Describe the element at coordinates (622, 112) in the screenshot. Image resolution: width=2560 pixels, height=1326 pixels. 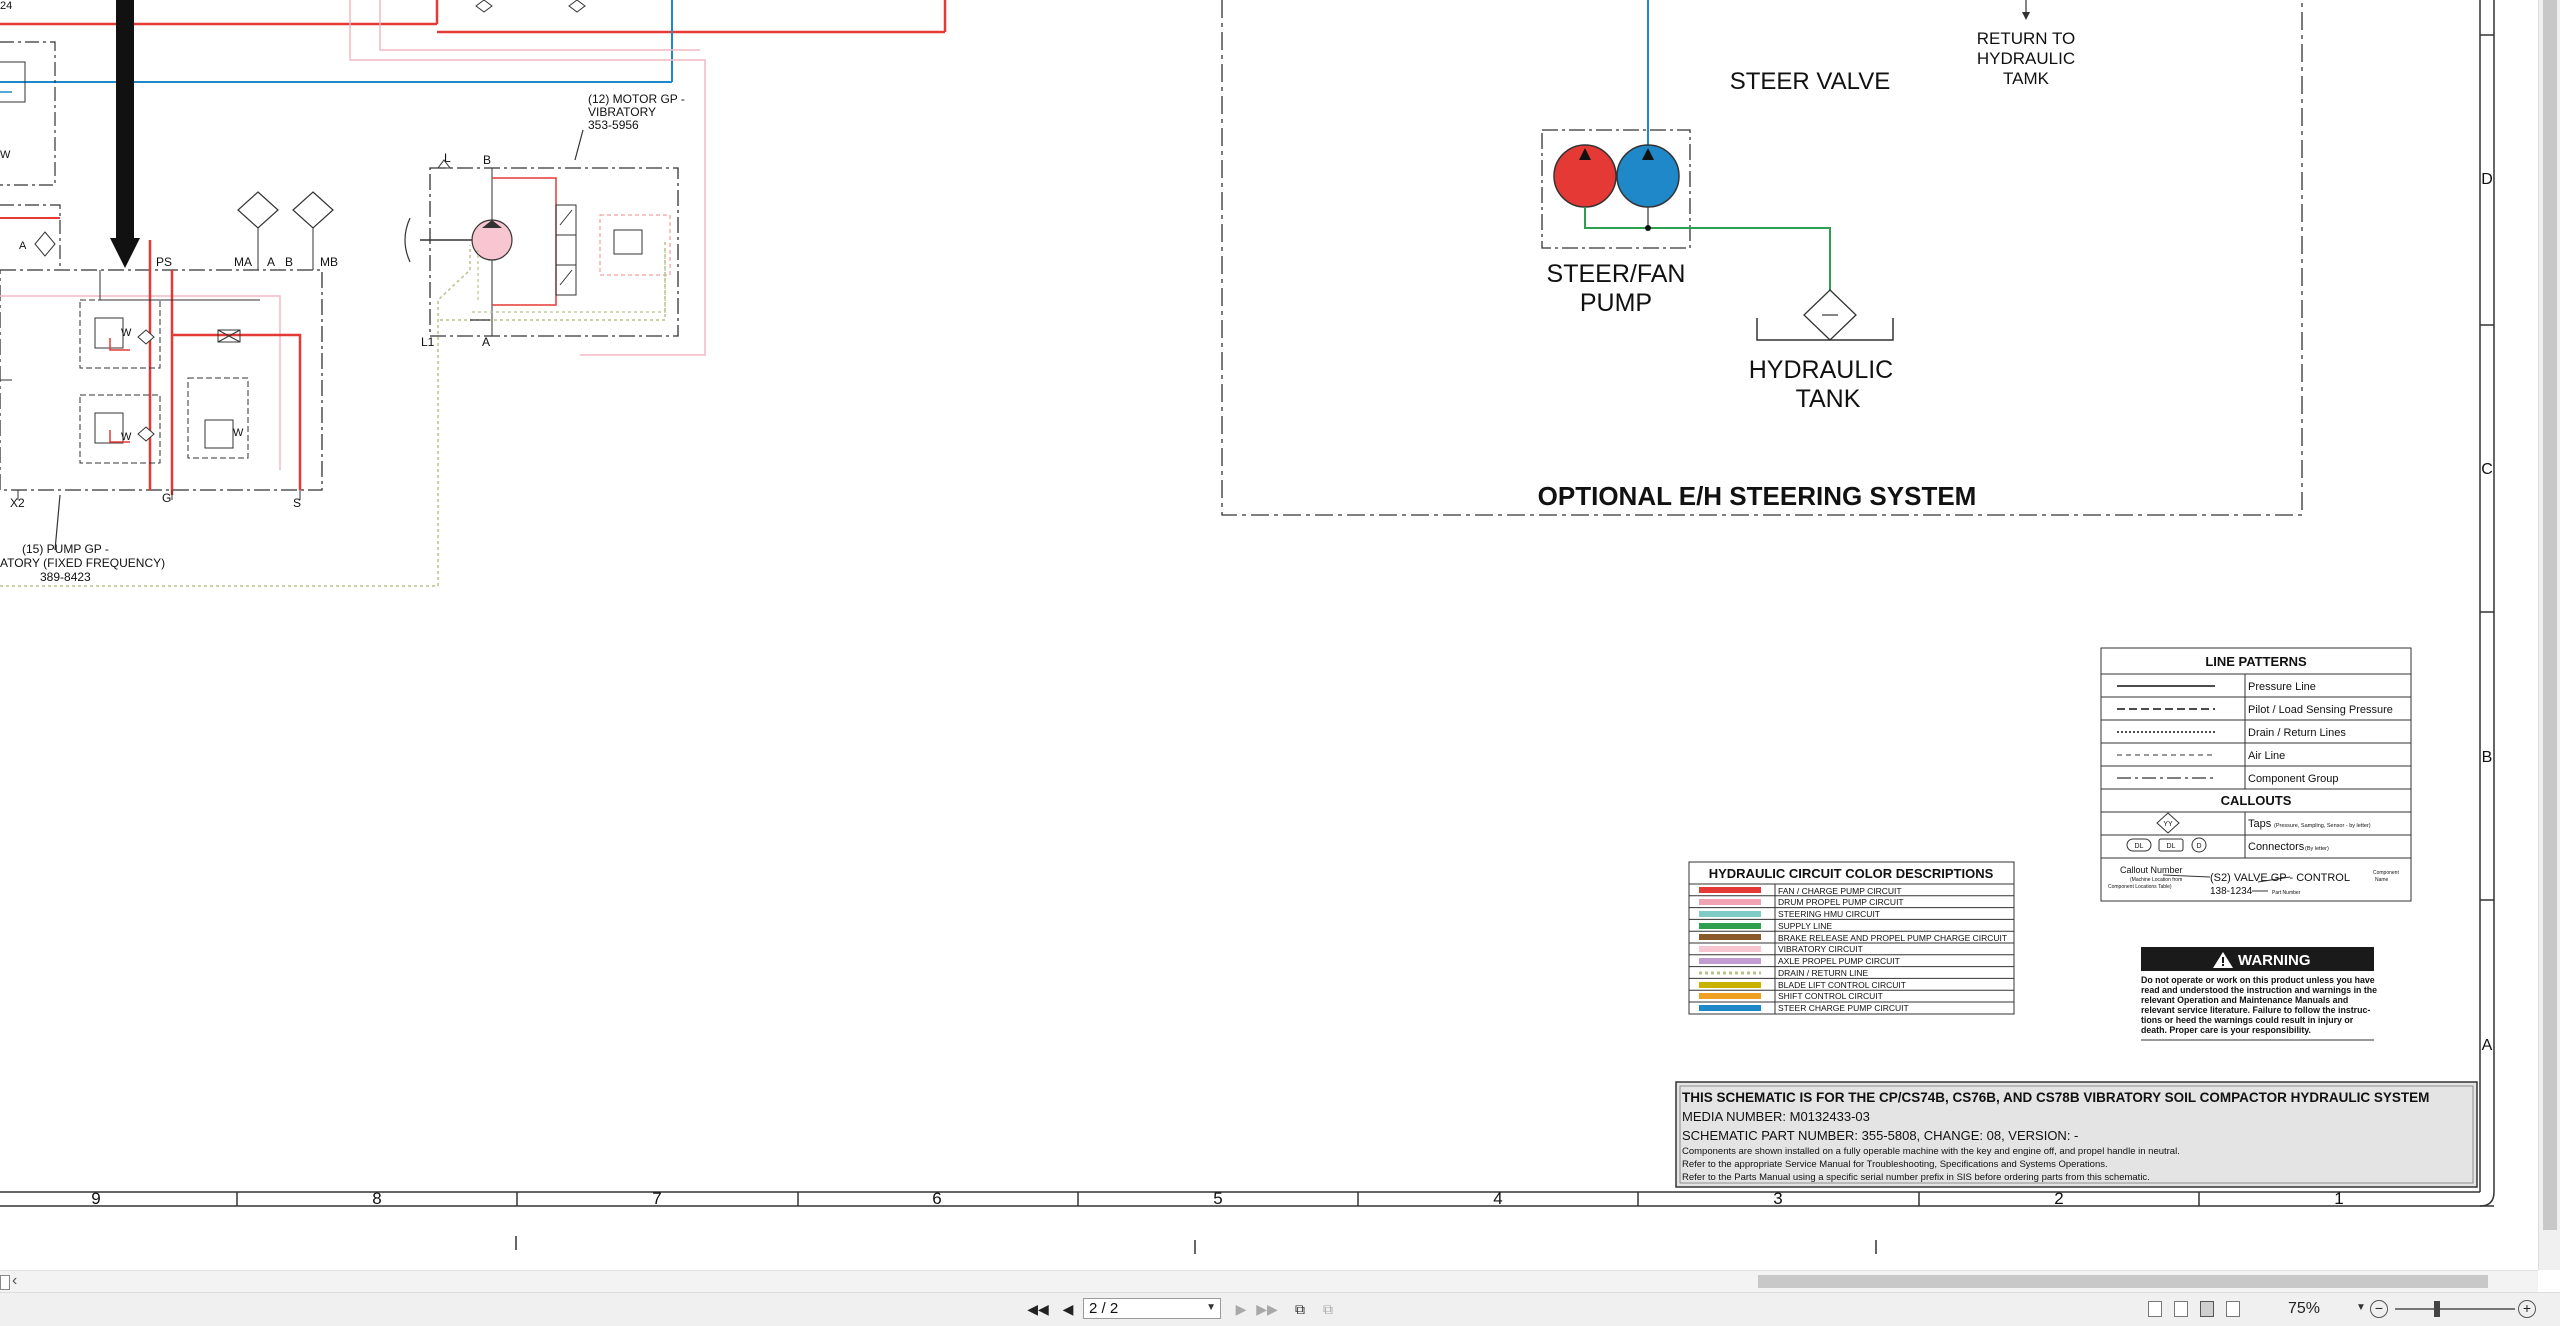
I see `motor-callout-2: VIBRATORY` at that location.